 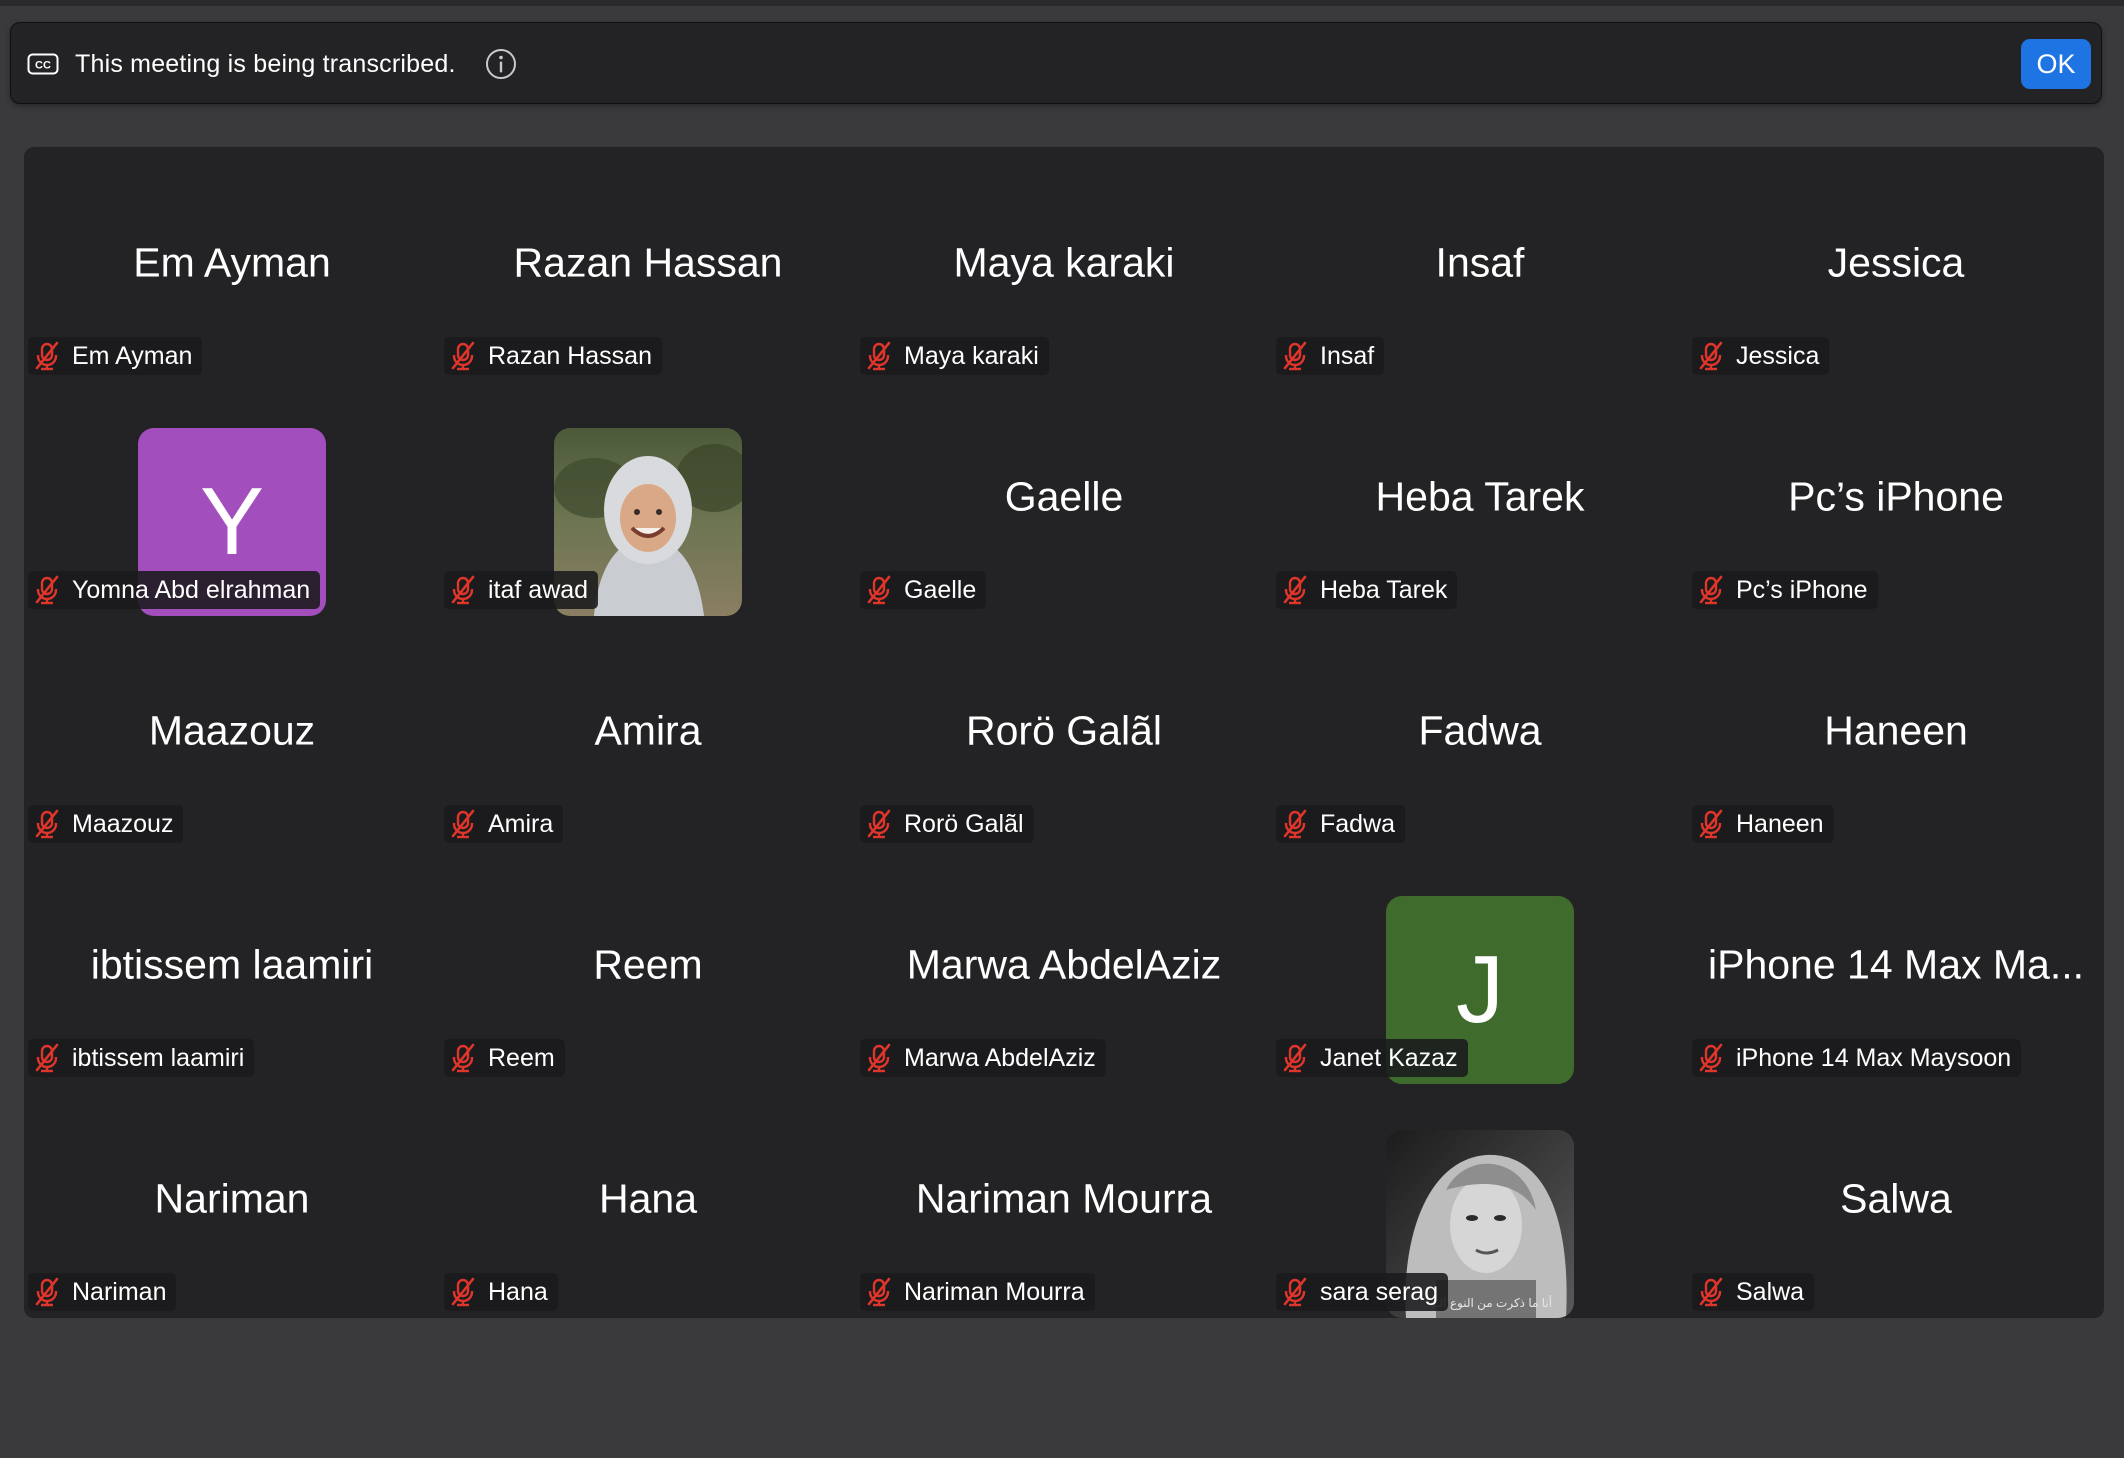 What do you see at coordinates (1056, 63) in the screenshot?
I see `transcription-banner: CC This meeting is being transcribed. OK` at bounding box center [1056, 63].